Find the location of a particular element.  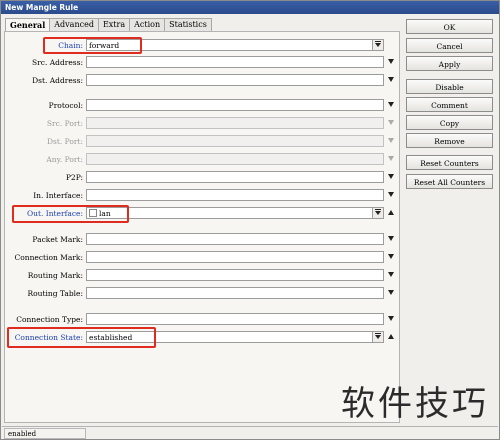

dst-address-input is located at coordinates (235, 80).